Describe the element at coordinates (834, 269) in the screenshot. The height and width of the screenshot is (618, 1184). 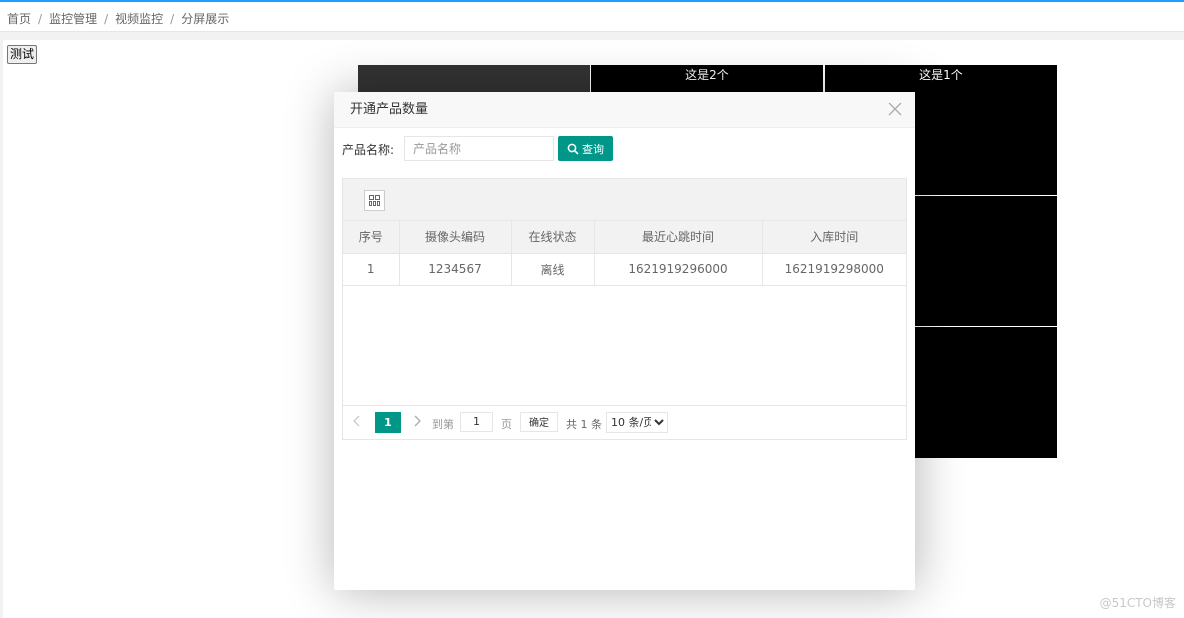
I see `cell-storage-time: 1621919298000` at that location.